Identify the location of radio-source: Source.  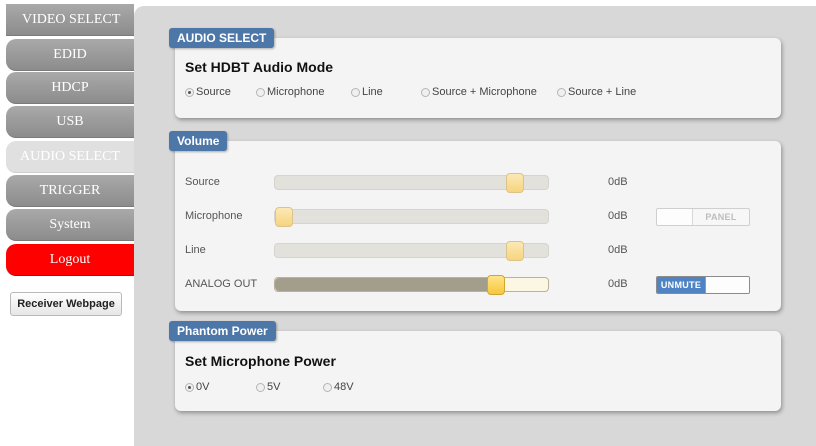
(208, 92).